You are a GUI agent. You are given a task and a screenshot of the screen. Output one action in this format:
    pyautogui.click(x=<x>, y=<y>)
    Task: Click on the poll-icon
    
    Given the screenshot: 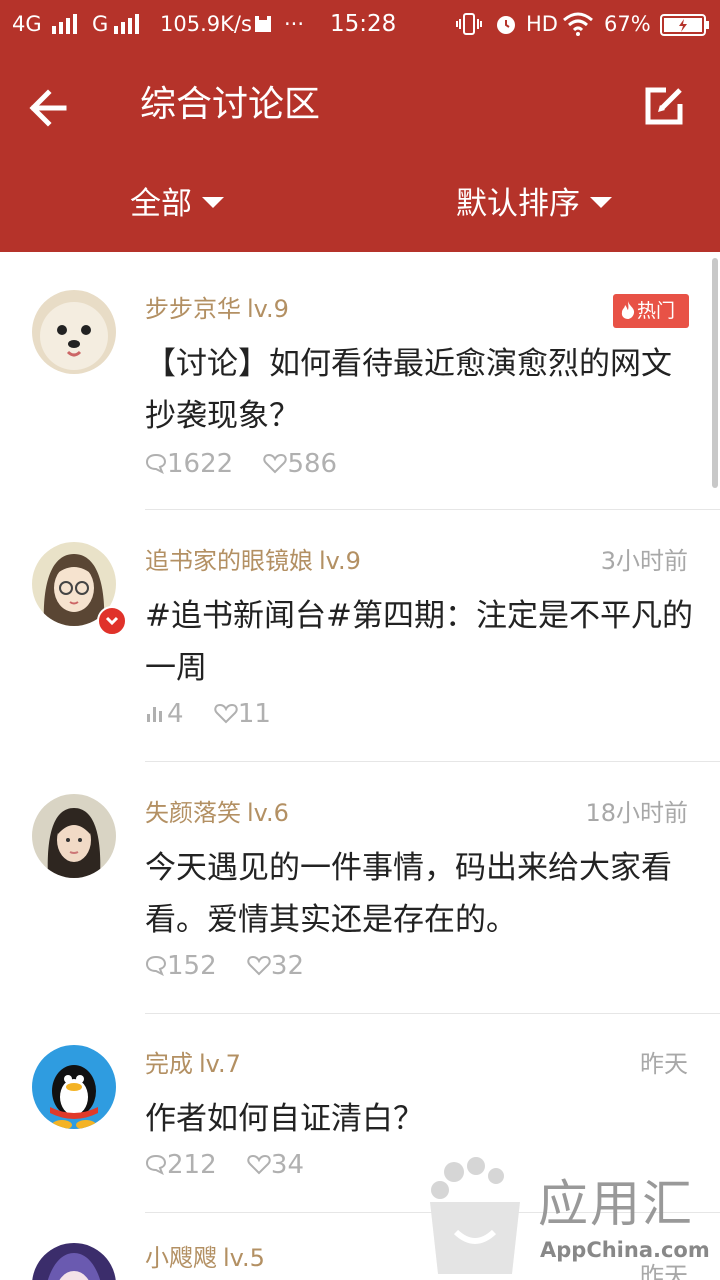 What is the action you would take?
    pyautogui.click(x=154, y=714)
    